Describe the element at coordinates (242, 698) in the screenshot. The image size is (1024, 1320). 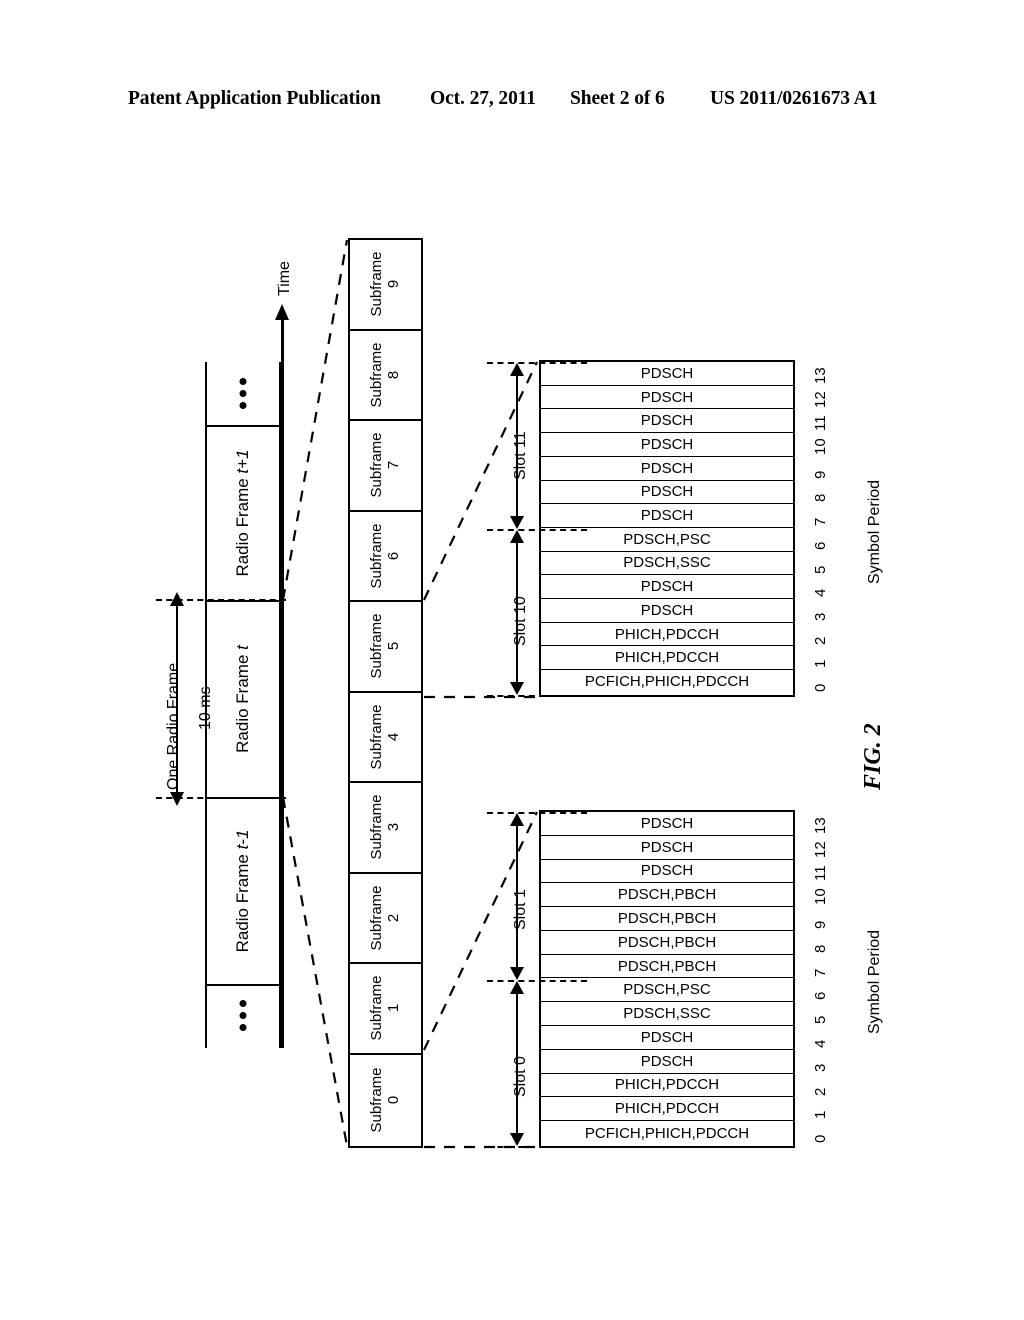
I see `radio-frame-label: Radio Frame t` at that location.